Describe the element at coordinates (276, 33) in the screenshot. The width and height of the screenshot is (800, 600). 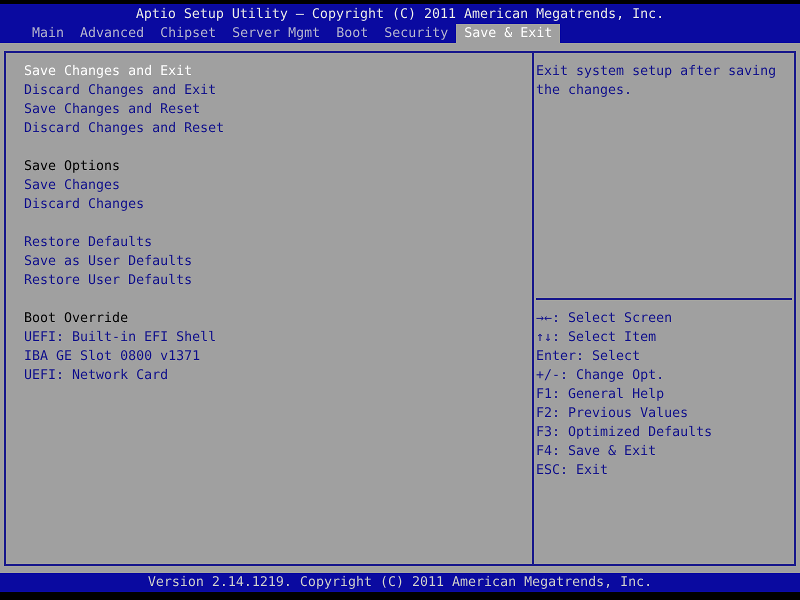
I see `menu-tab: Server Mgmt` at that location.